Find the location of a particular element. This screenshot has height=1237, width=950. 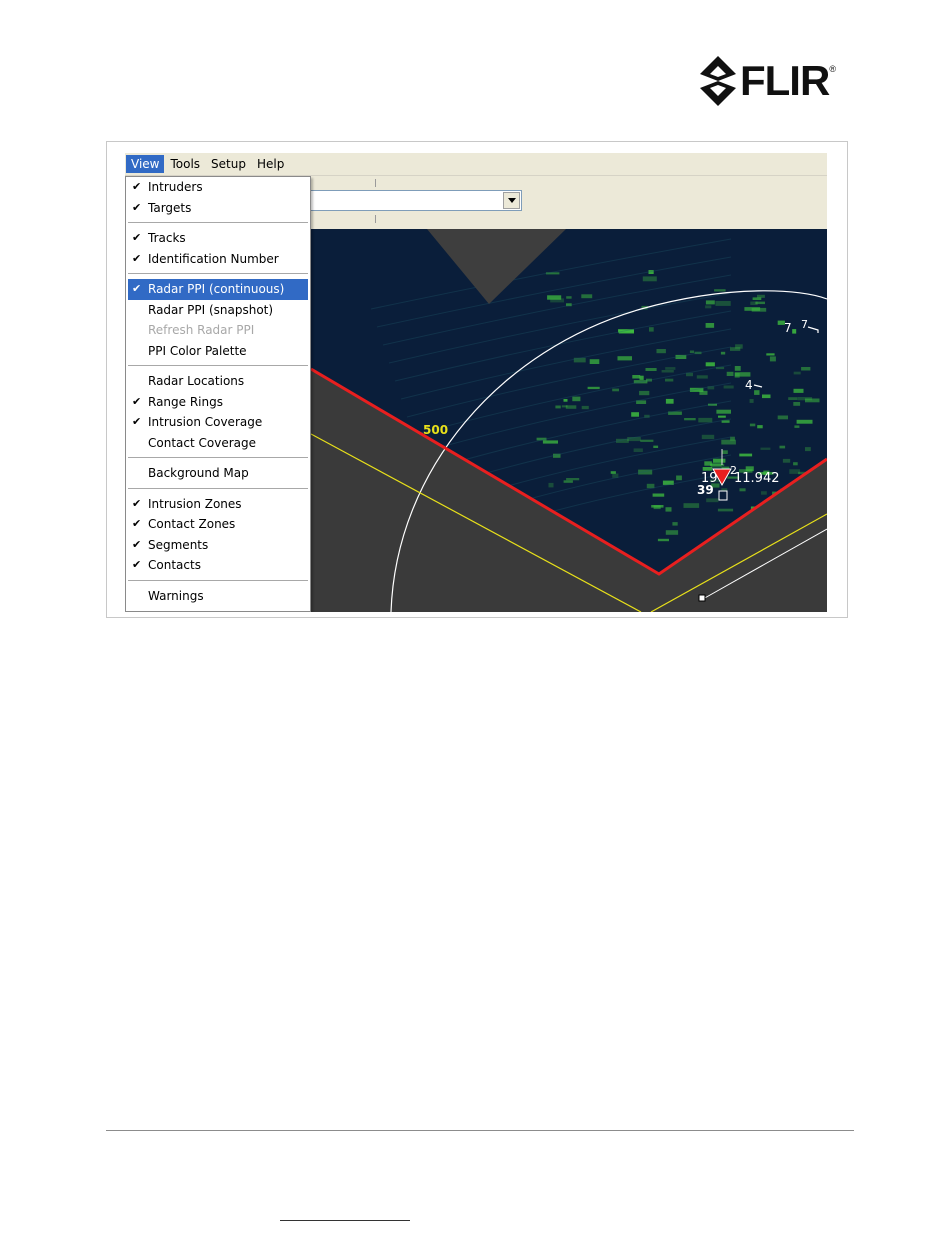

menu-item-background-map: Background Map is located at coordinates (218, 473).